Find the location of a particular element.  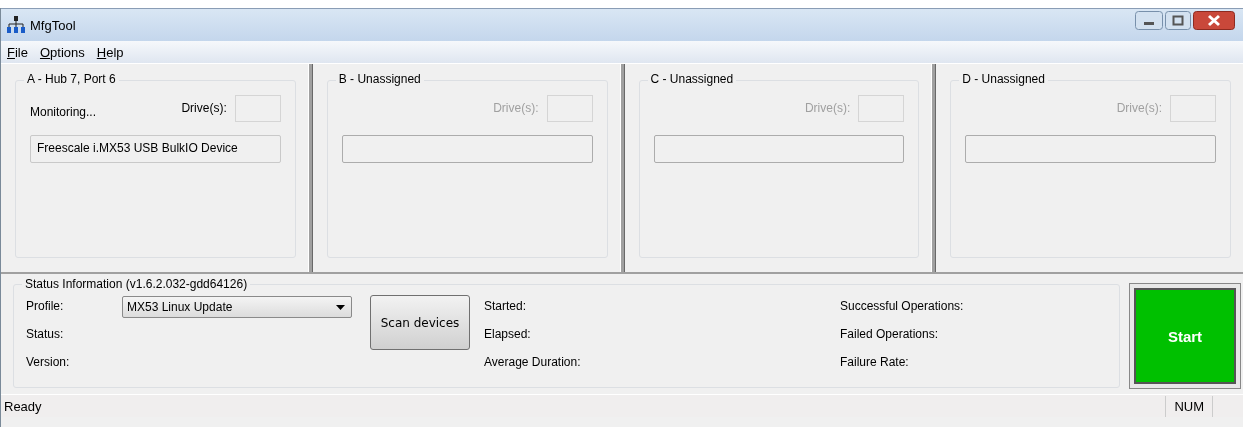

stat-label: Average Duration: is located at coordinates (533, 362).